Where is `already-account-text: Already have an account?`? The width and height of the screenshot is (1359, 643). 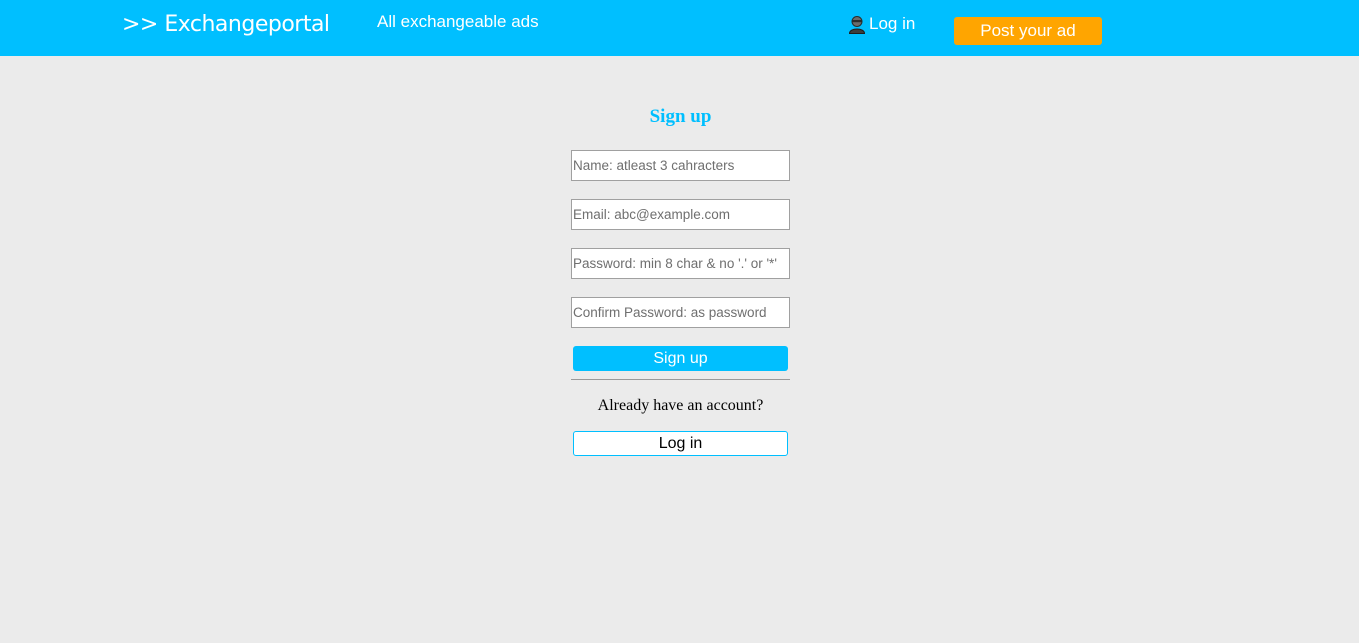
already-account-text: Already have an account? is located at coordinates (680, 405).